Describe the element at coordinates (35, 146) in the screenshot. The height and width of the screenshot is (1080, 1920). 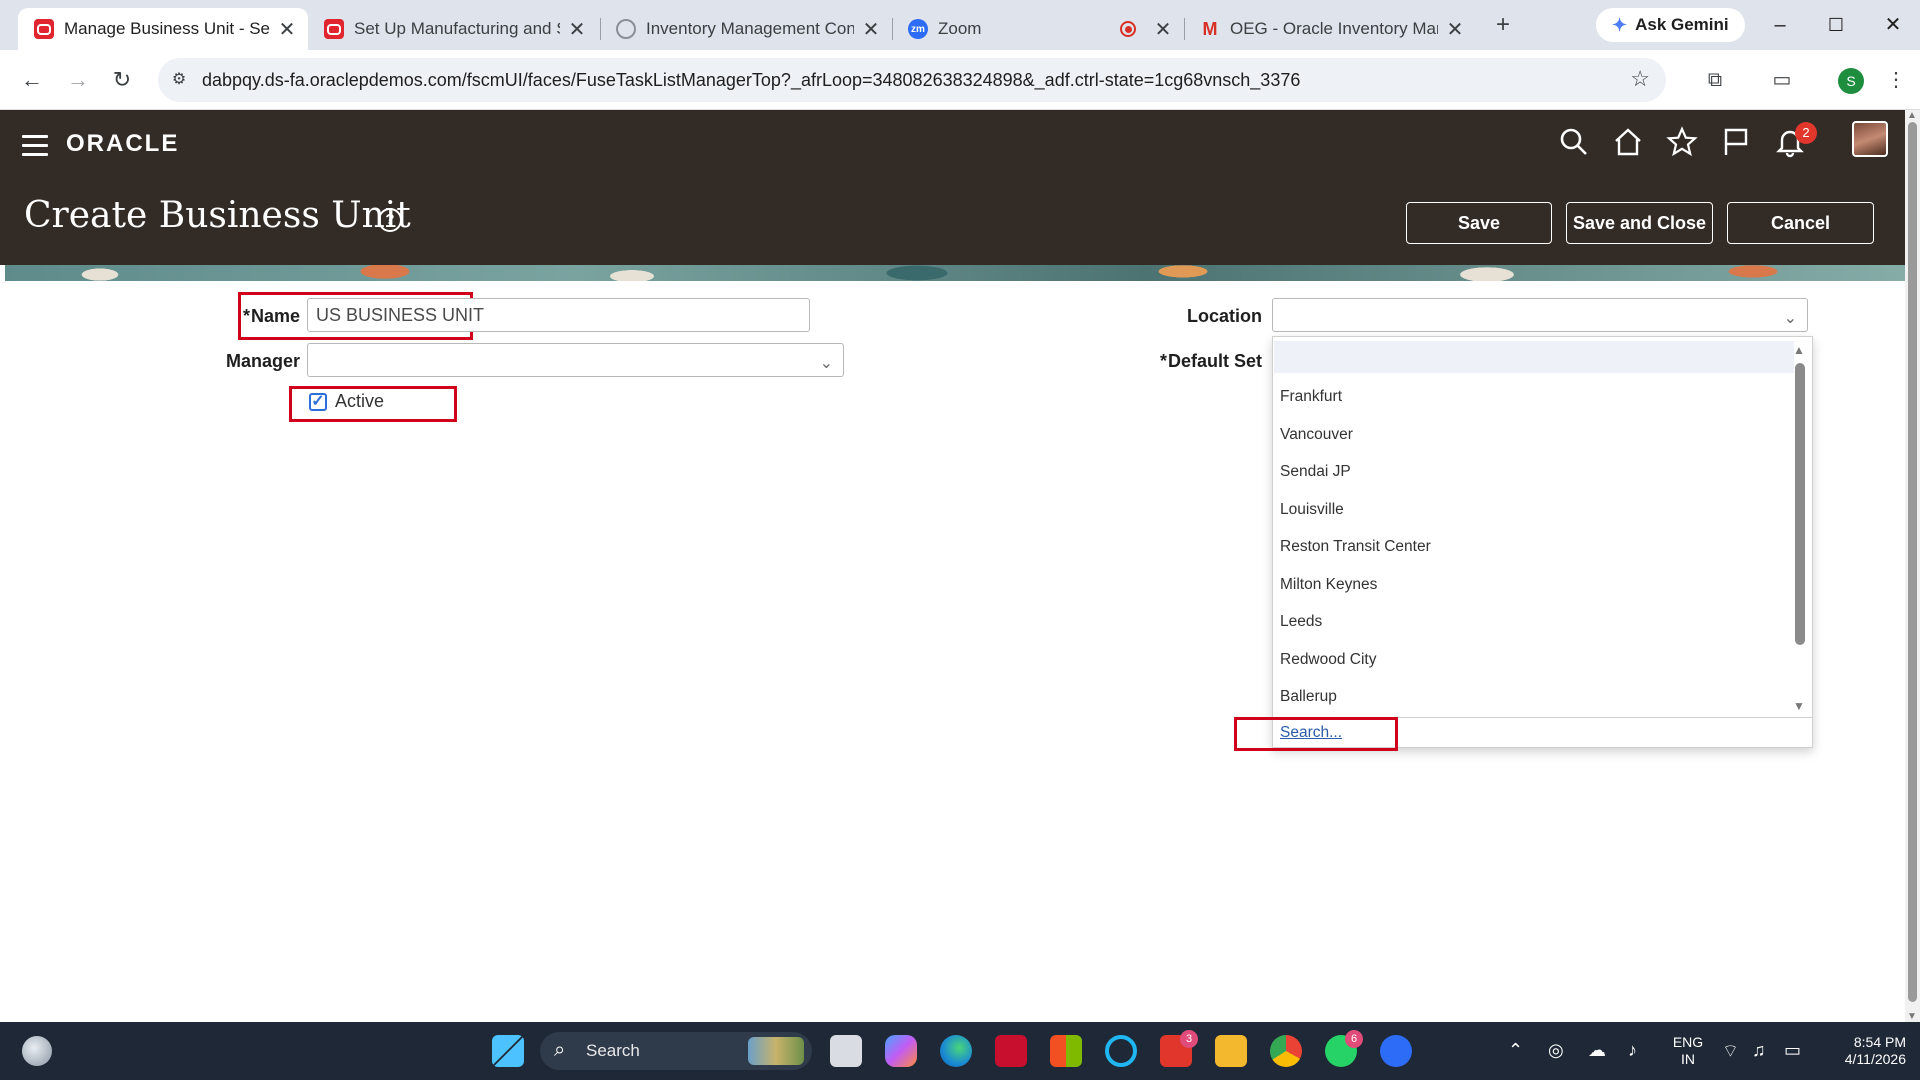
I see `hamburger-menu-icon` at that location.